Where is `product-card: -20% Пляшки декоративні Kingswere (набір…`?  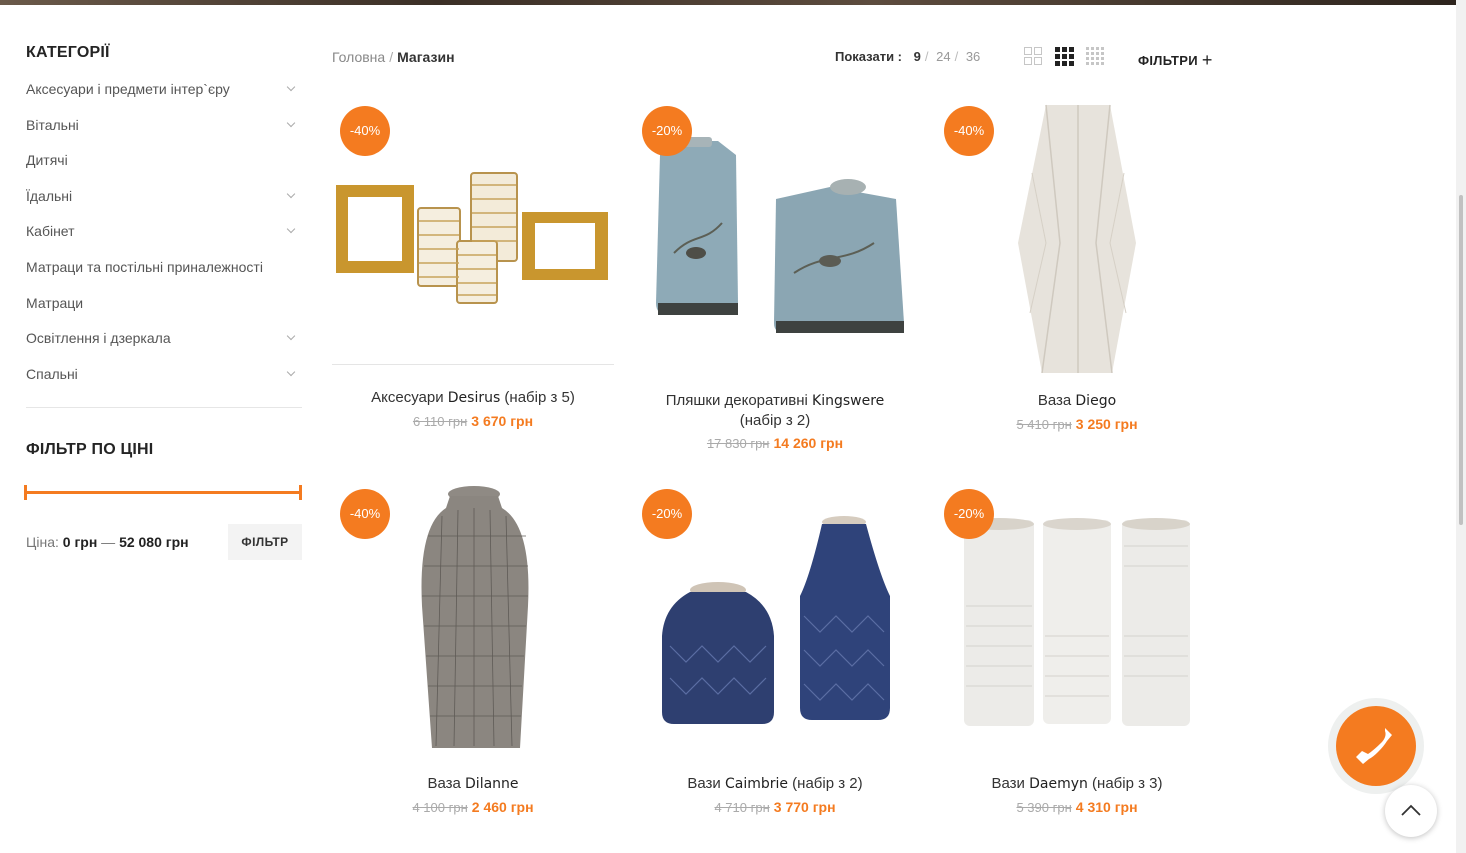 product-card: -20% Пляшки декоративні Kingswere (набір… is located at coordinates (775, 277).